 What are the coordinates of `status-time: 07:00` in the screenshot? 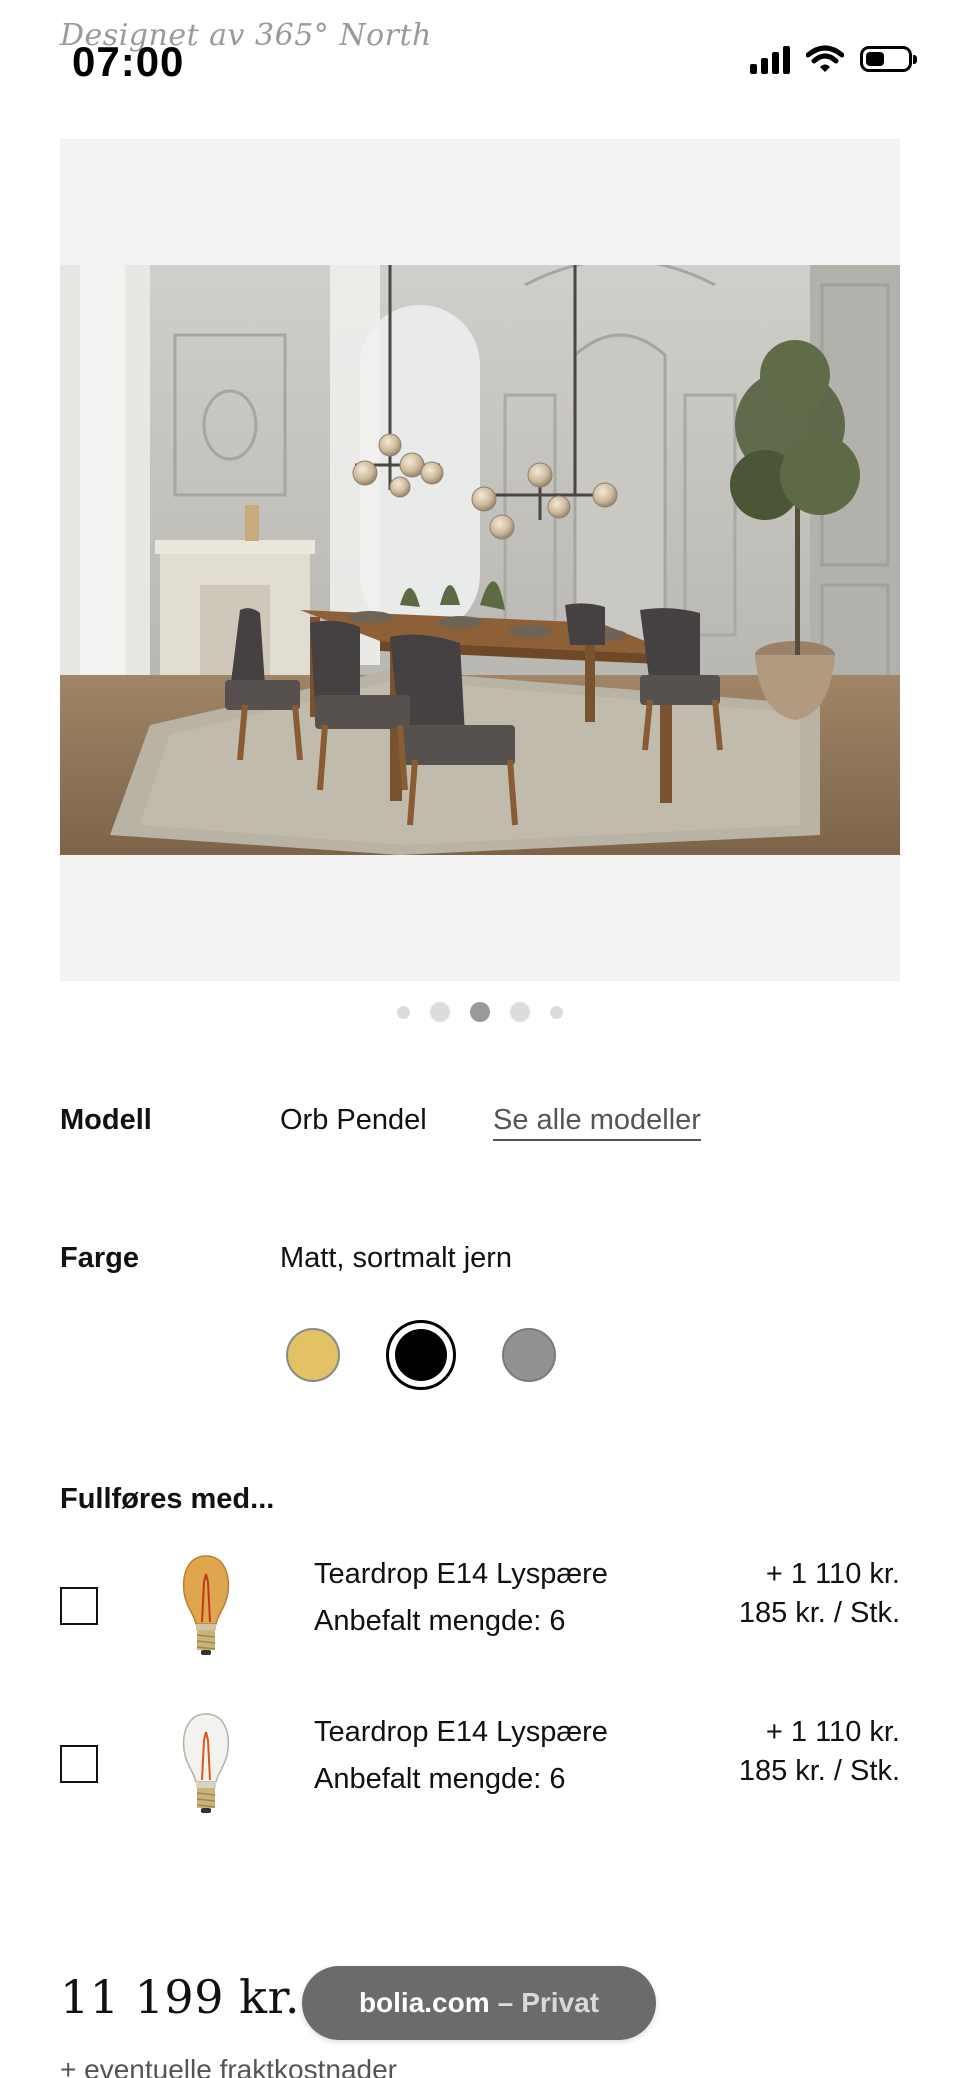 It's located at (128, 61).